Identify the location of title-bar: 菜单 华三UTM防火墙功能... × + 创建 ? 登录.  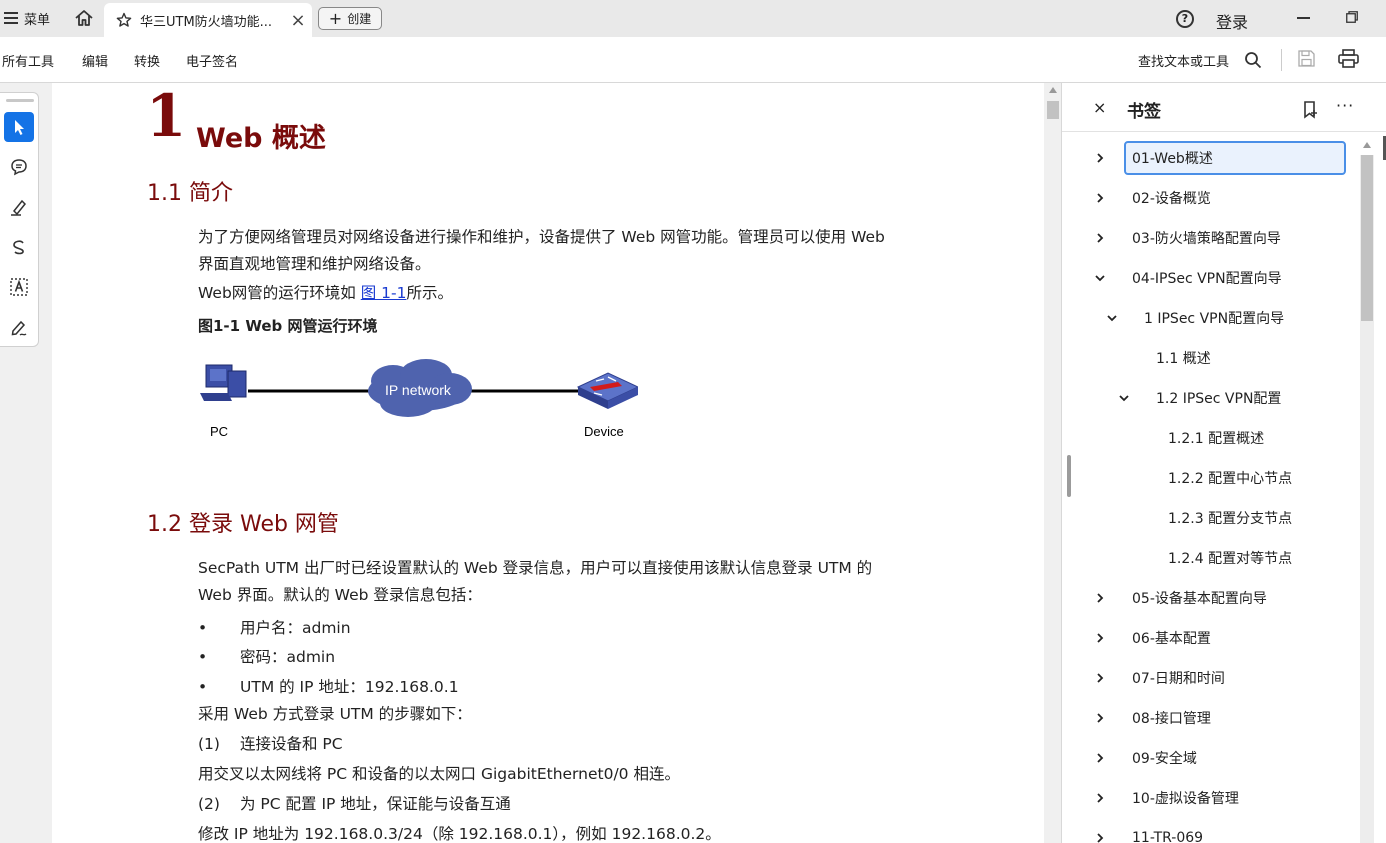
(693, 18).